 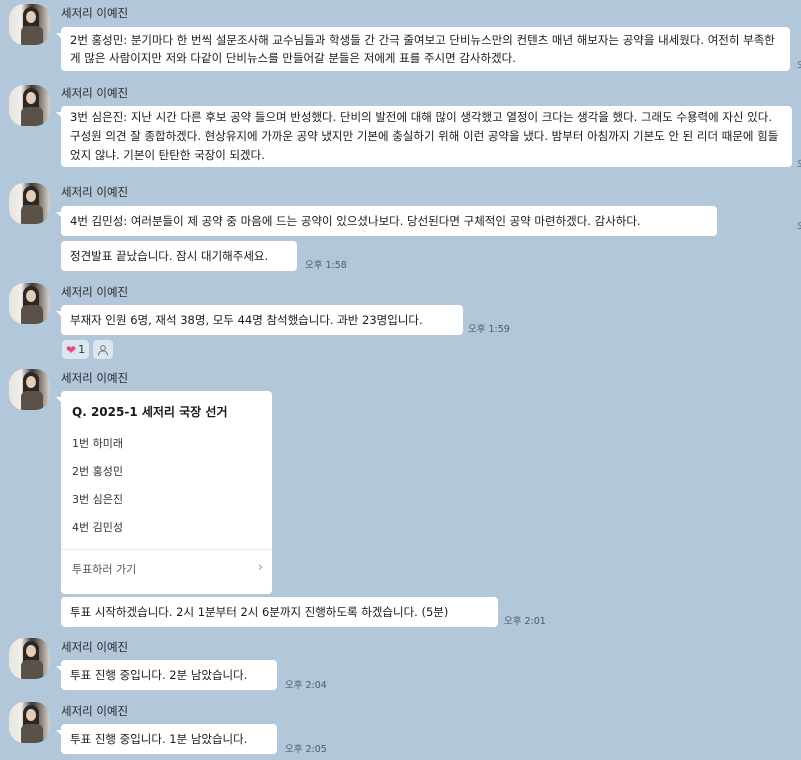 I want to click on time-stamp: 오후 2:01, so click(x=525, y=621).